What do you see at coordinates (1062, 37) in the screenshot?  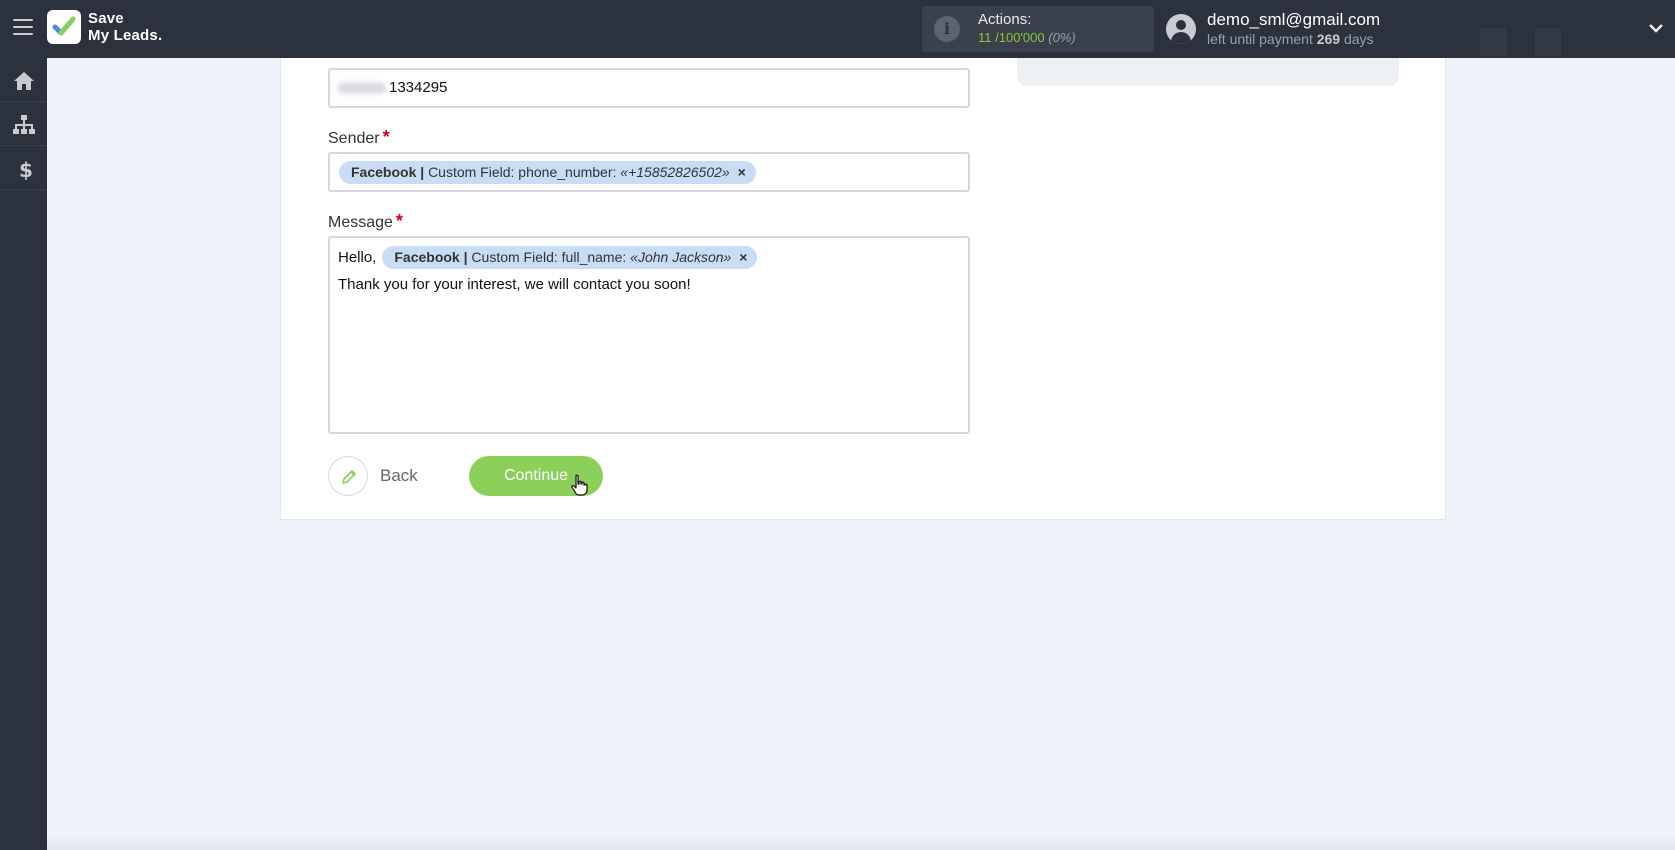 I see `actions-percent: (0%)` at bounding box center [1062, 37].